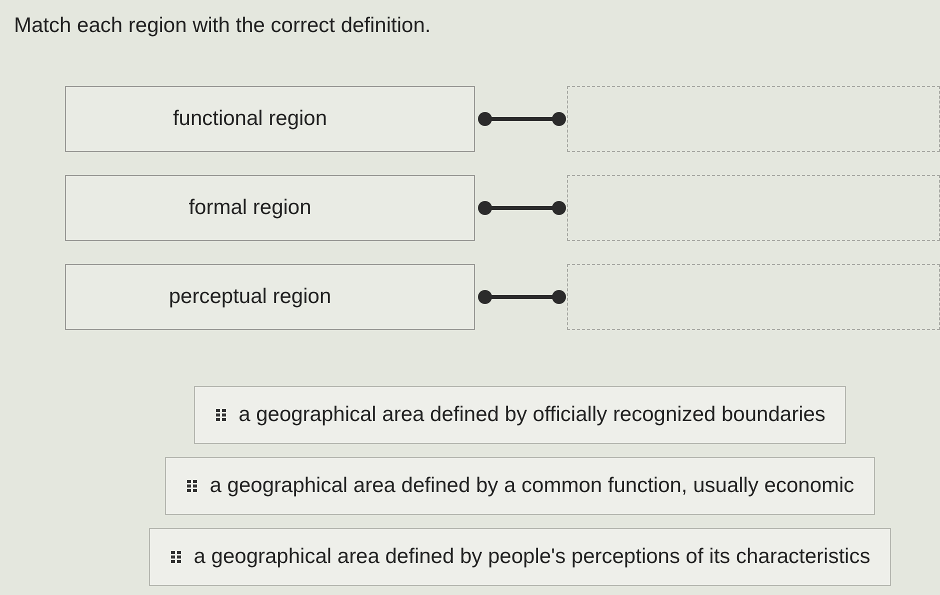 The height and width of the screenshot is (595, 940). I want to click on question-prompt: Match each region with the correct definition., so click(222, 26).